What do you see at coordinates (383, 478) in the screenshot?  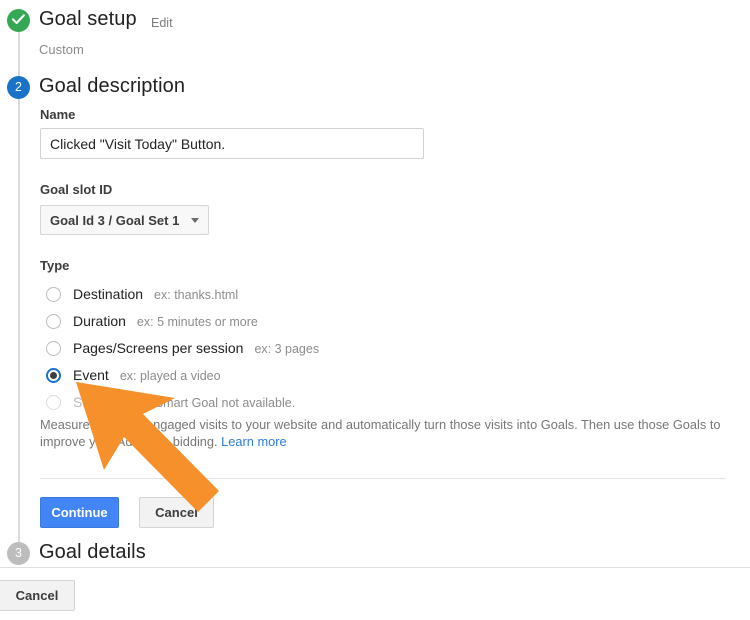 I see `section-divider` at bounding box center [383, 478].